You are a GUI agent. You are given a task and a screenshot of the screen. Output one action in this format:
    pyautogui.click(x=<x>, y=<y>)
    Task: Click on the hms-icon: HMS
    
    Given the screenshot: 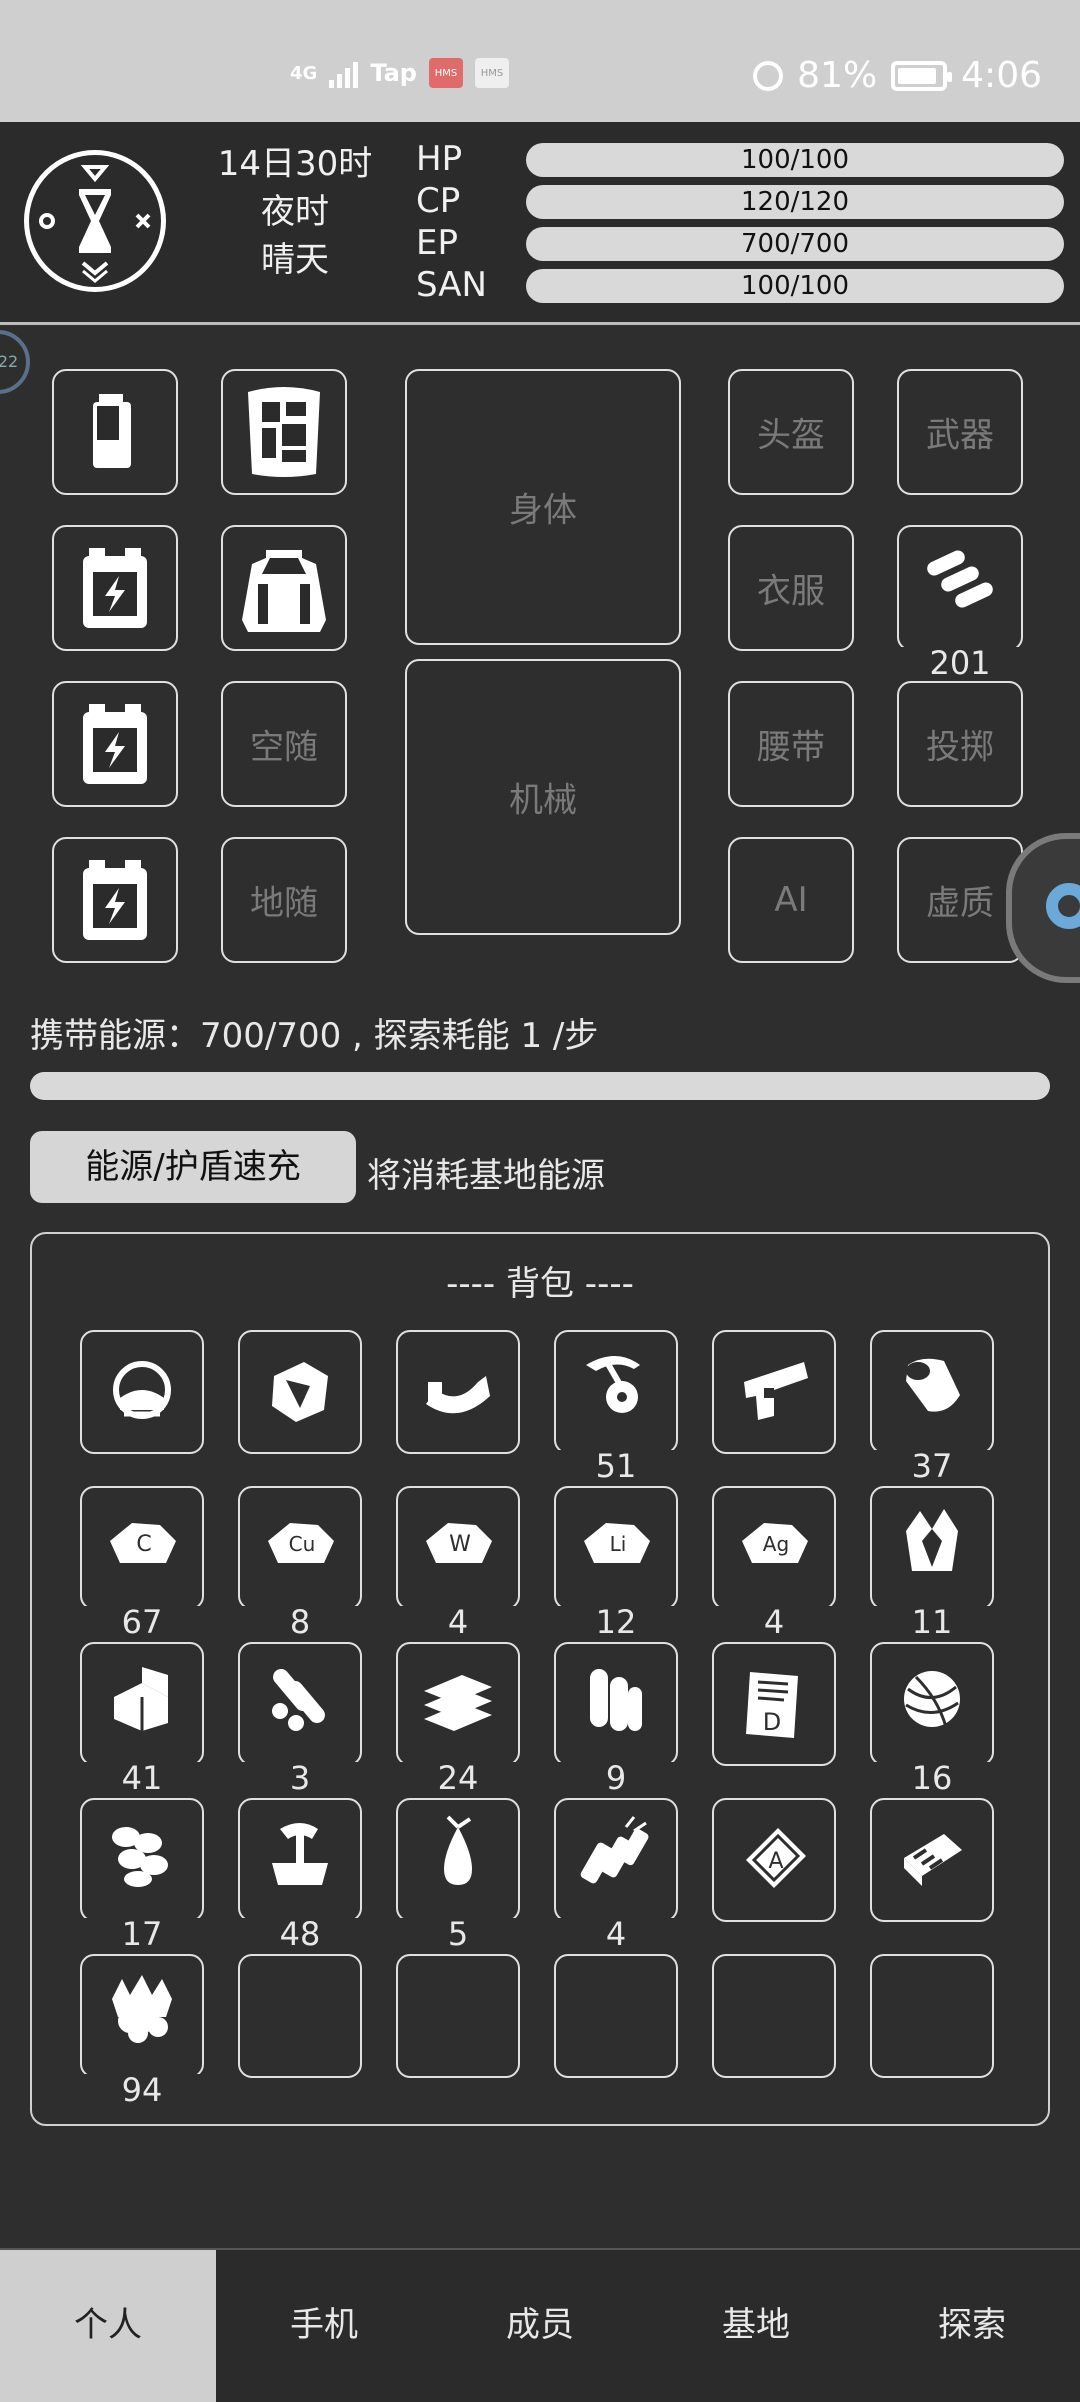 What is the action you would take?
    pyautogui.click(x=491, y=73)
    